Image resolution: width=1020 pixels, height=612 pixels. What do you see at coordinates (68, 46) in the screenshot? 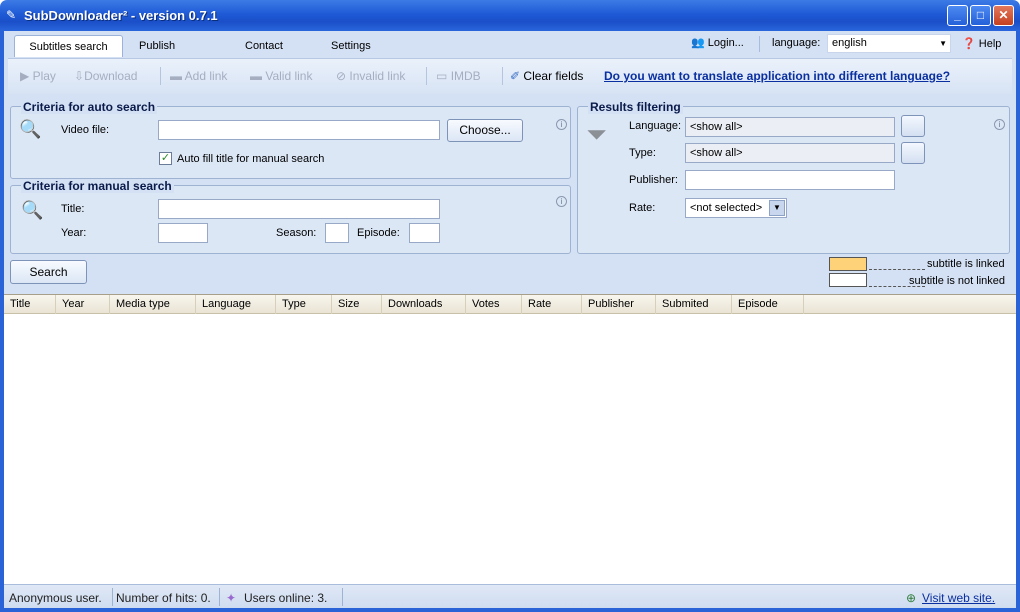
I see `tab-subtitles-search: Subtitles search` at bounding box center [68, 46].